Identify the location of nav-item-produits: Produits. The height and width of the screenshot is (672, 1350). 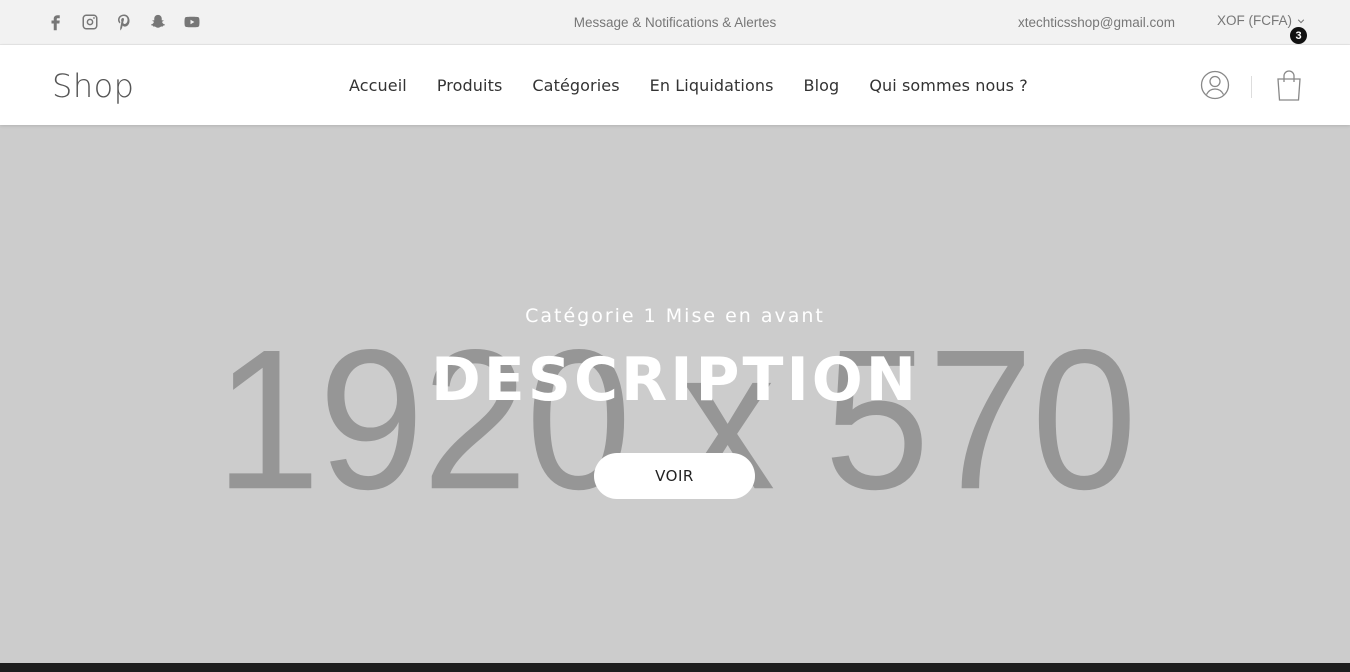
(470, 85).